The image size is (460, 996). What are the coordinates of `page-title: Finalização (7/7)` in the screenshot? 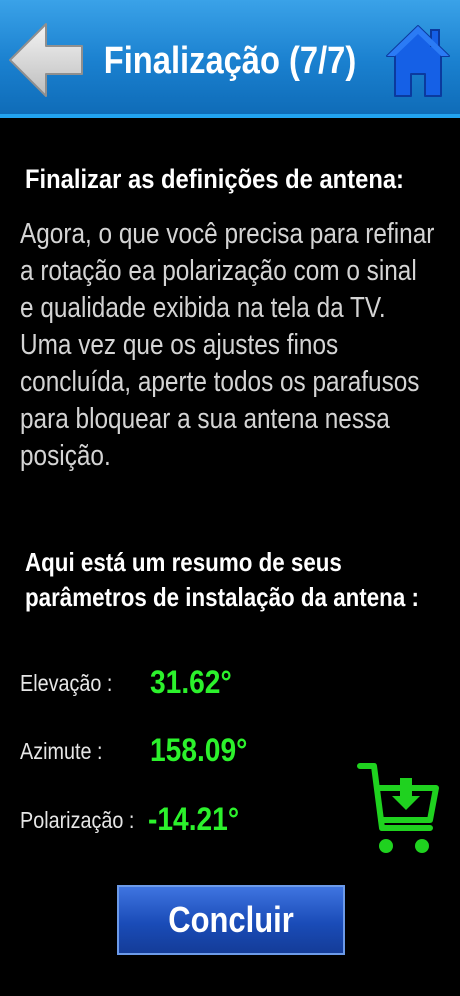 It's located at (230, 61).